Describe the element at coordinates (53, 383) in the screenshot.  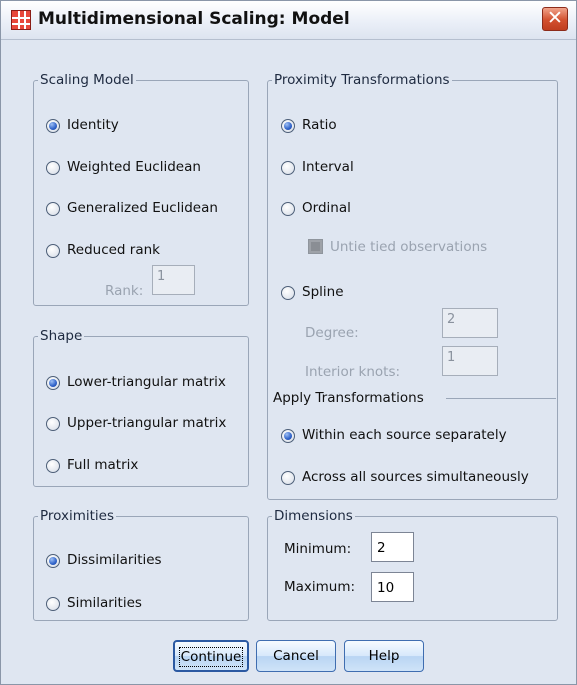
I see `radio-lower-triangular-indicator` at that location.